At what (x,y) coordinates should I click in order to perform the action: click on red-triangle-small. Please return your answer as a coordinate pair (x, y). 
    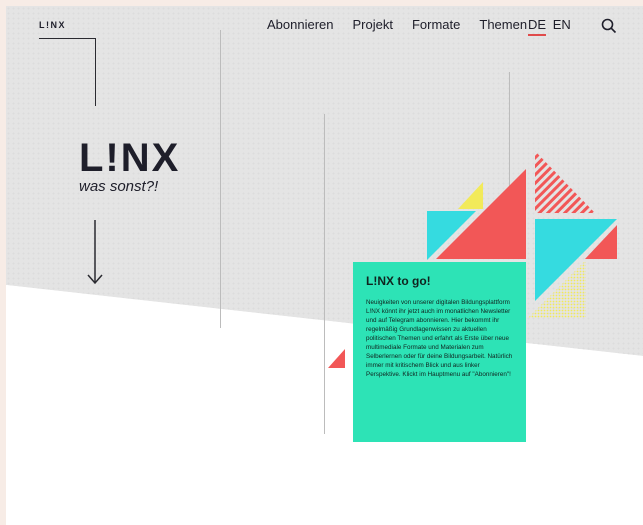
    Looking at the image, I should click on (336, 358).